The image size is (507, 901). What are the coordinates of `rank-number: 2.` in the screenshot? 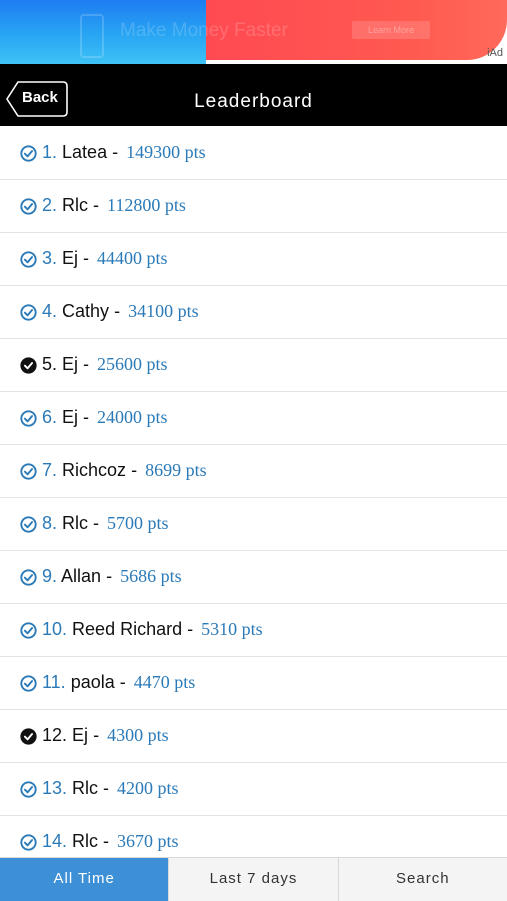 It's located at (50, 205).